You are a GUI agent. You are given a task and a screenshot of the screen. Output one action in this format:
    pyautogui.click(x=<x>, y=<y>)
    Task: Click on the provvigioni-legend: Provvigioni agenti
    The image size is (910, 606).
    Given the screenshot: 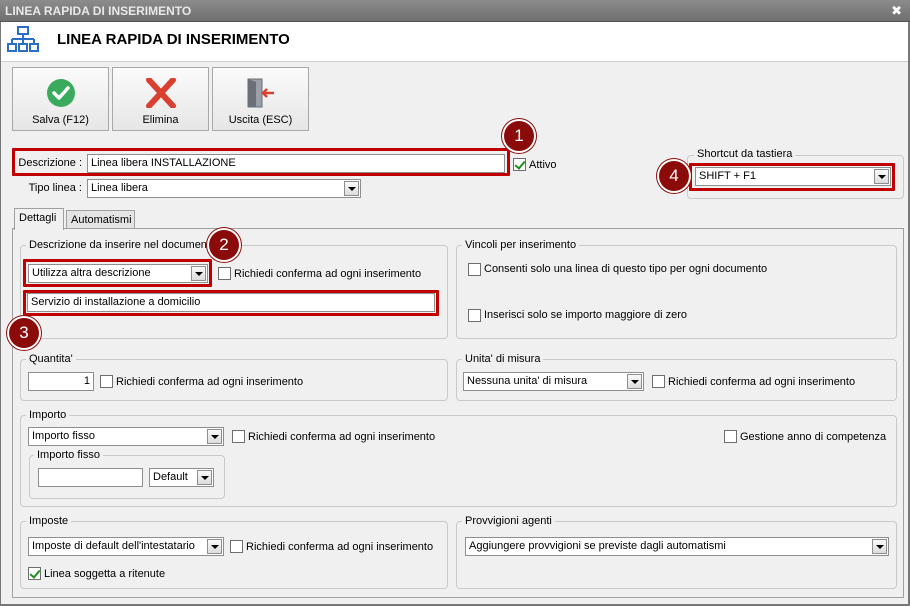 What is the action you would take?
    pyautogui.click(x=508, y=521)
    